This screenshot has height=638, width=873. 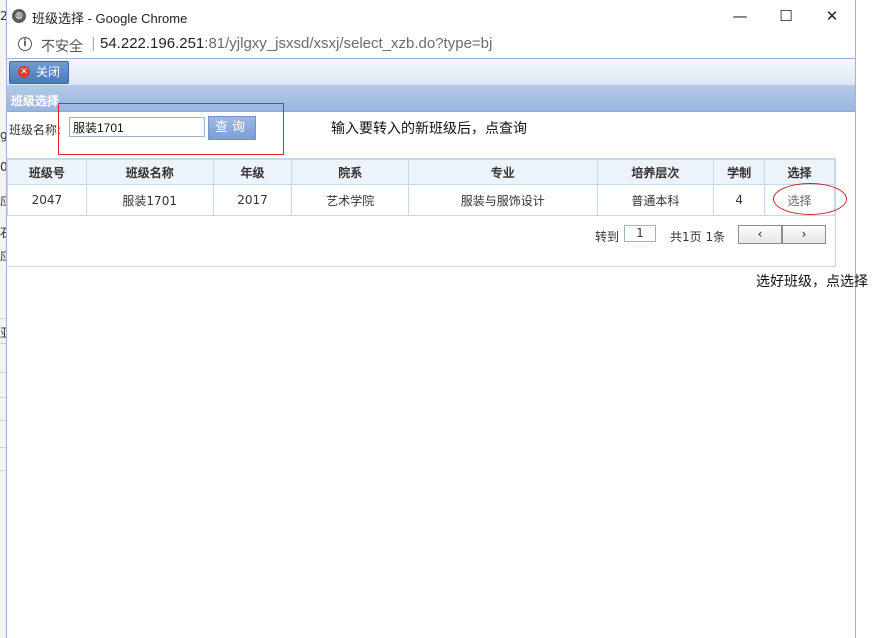 What do you see at coordinates (760, 234) in the screenshot?
I see `pager-prev-button: ‹` at bounding box center [760, 234].